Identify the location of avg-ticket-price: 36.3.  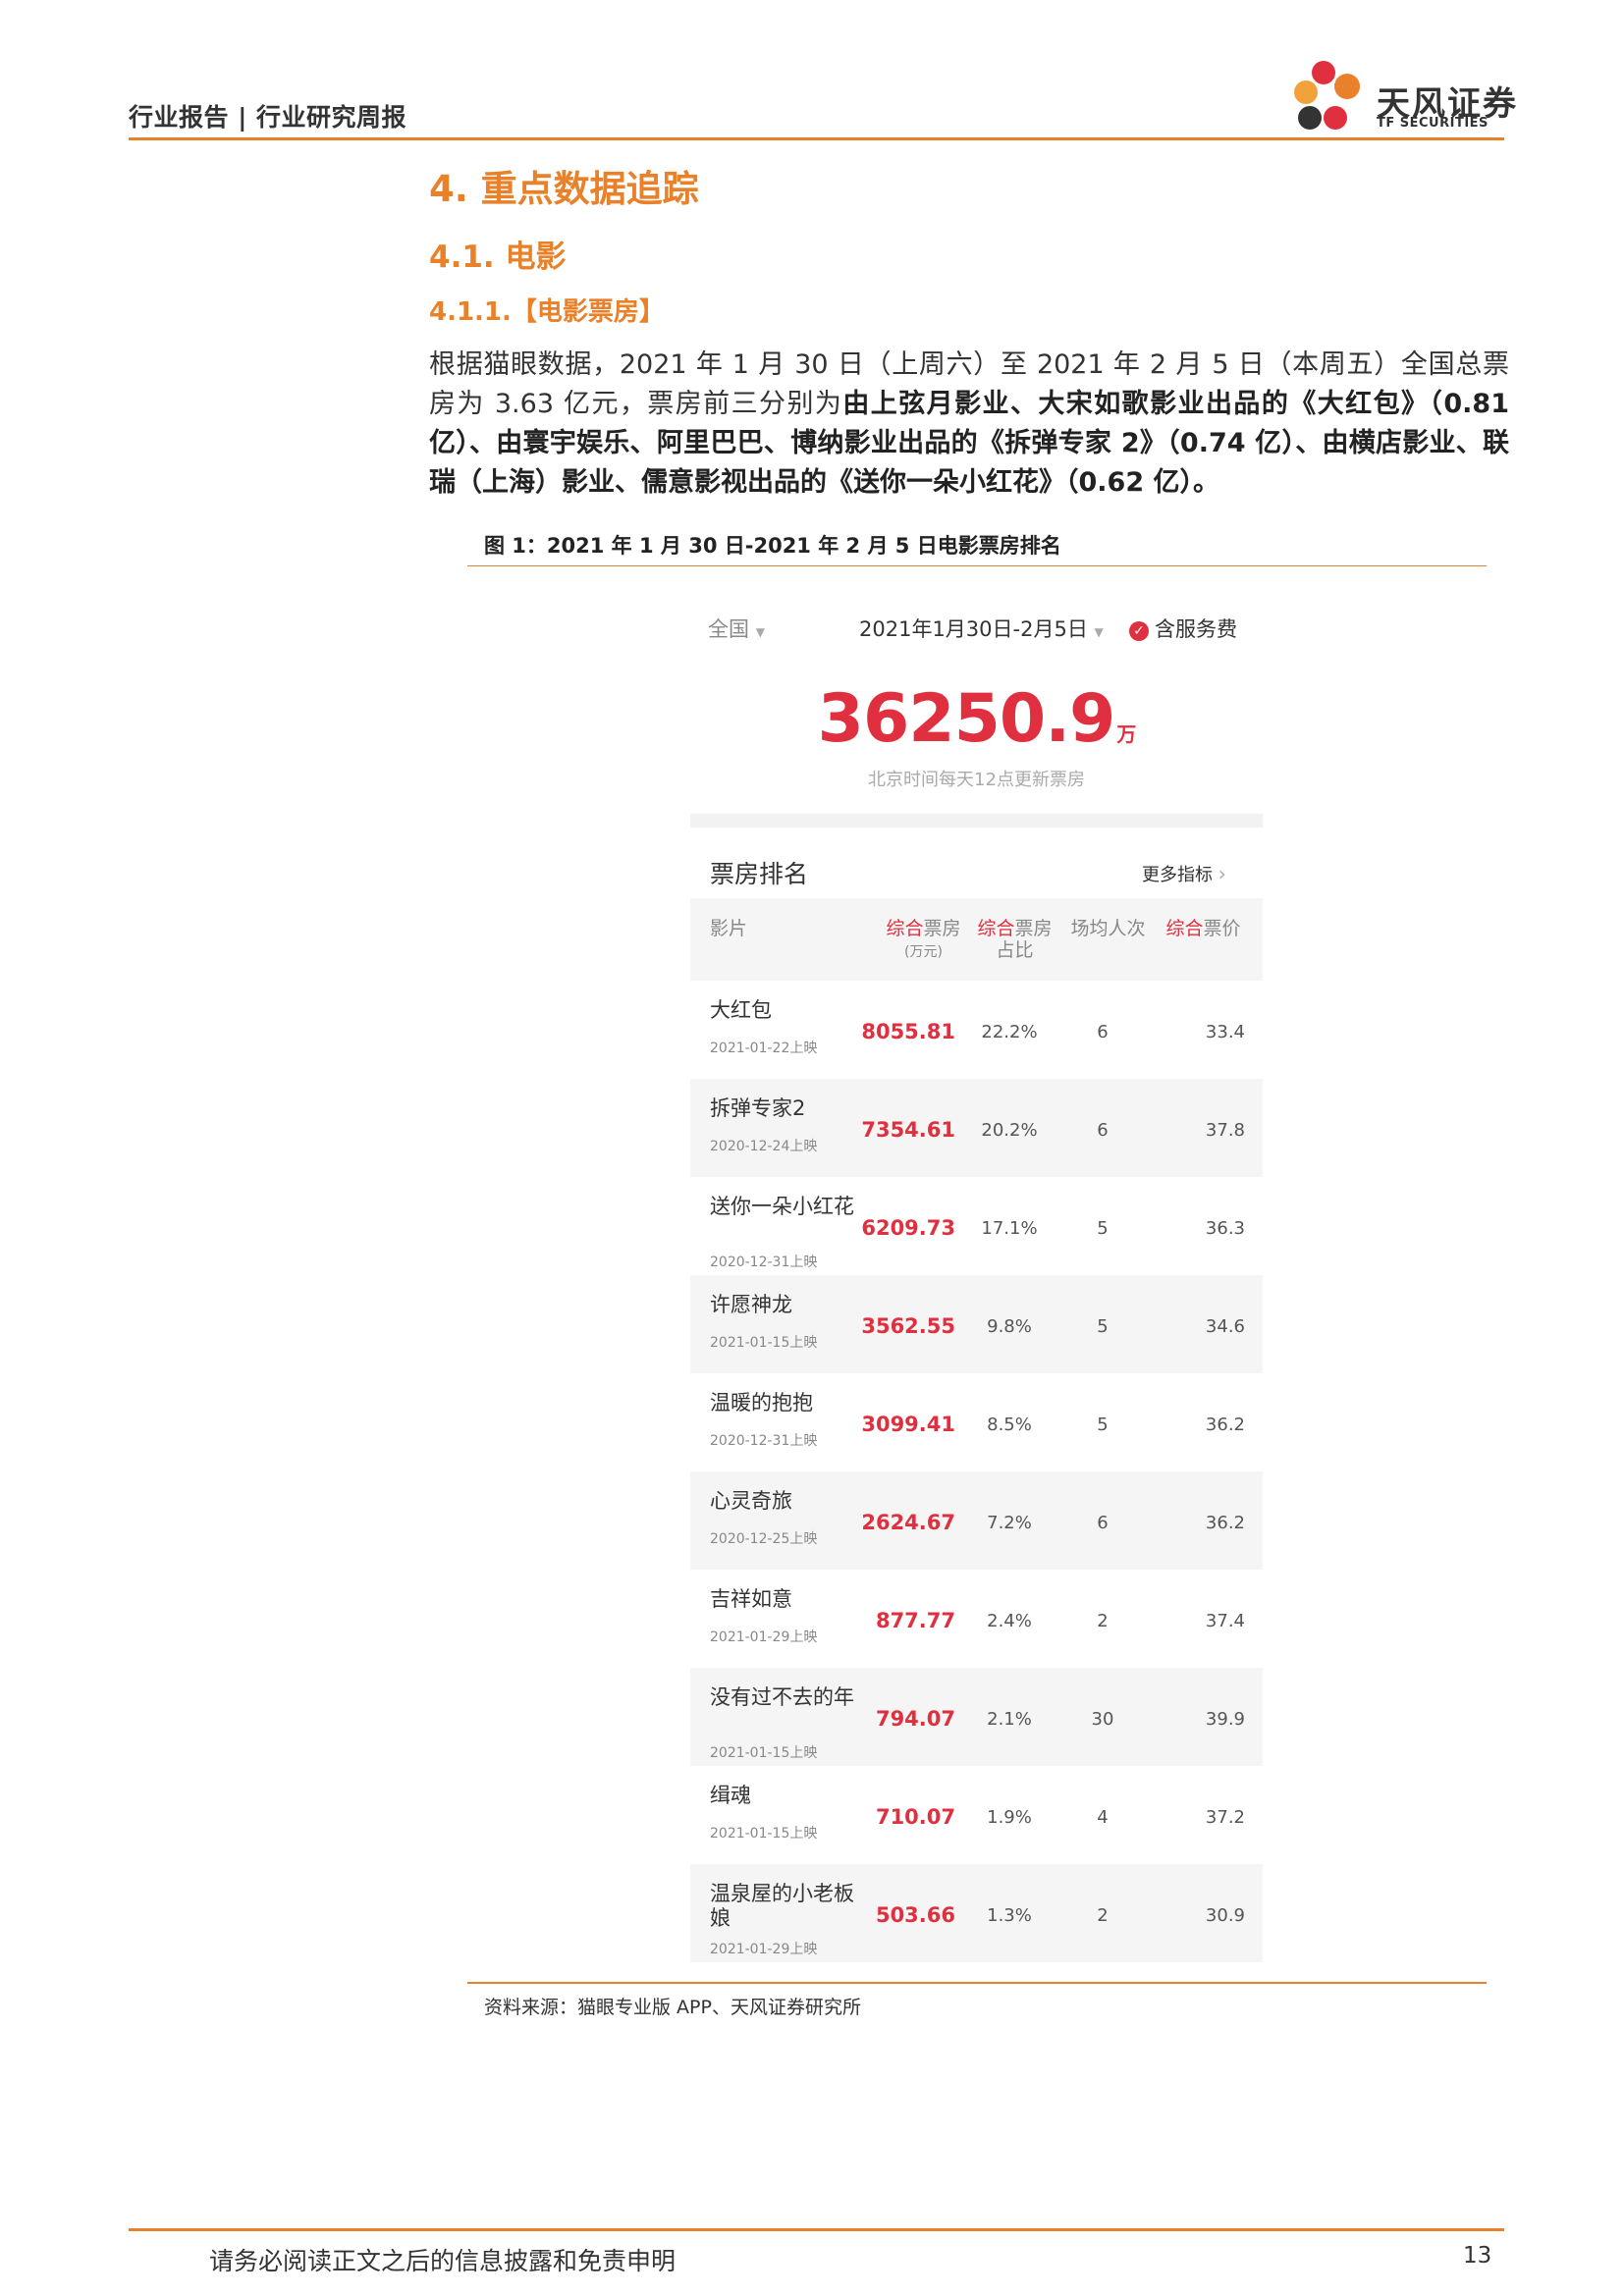
(1225, 1228).